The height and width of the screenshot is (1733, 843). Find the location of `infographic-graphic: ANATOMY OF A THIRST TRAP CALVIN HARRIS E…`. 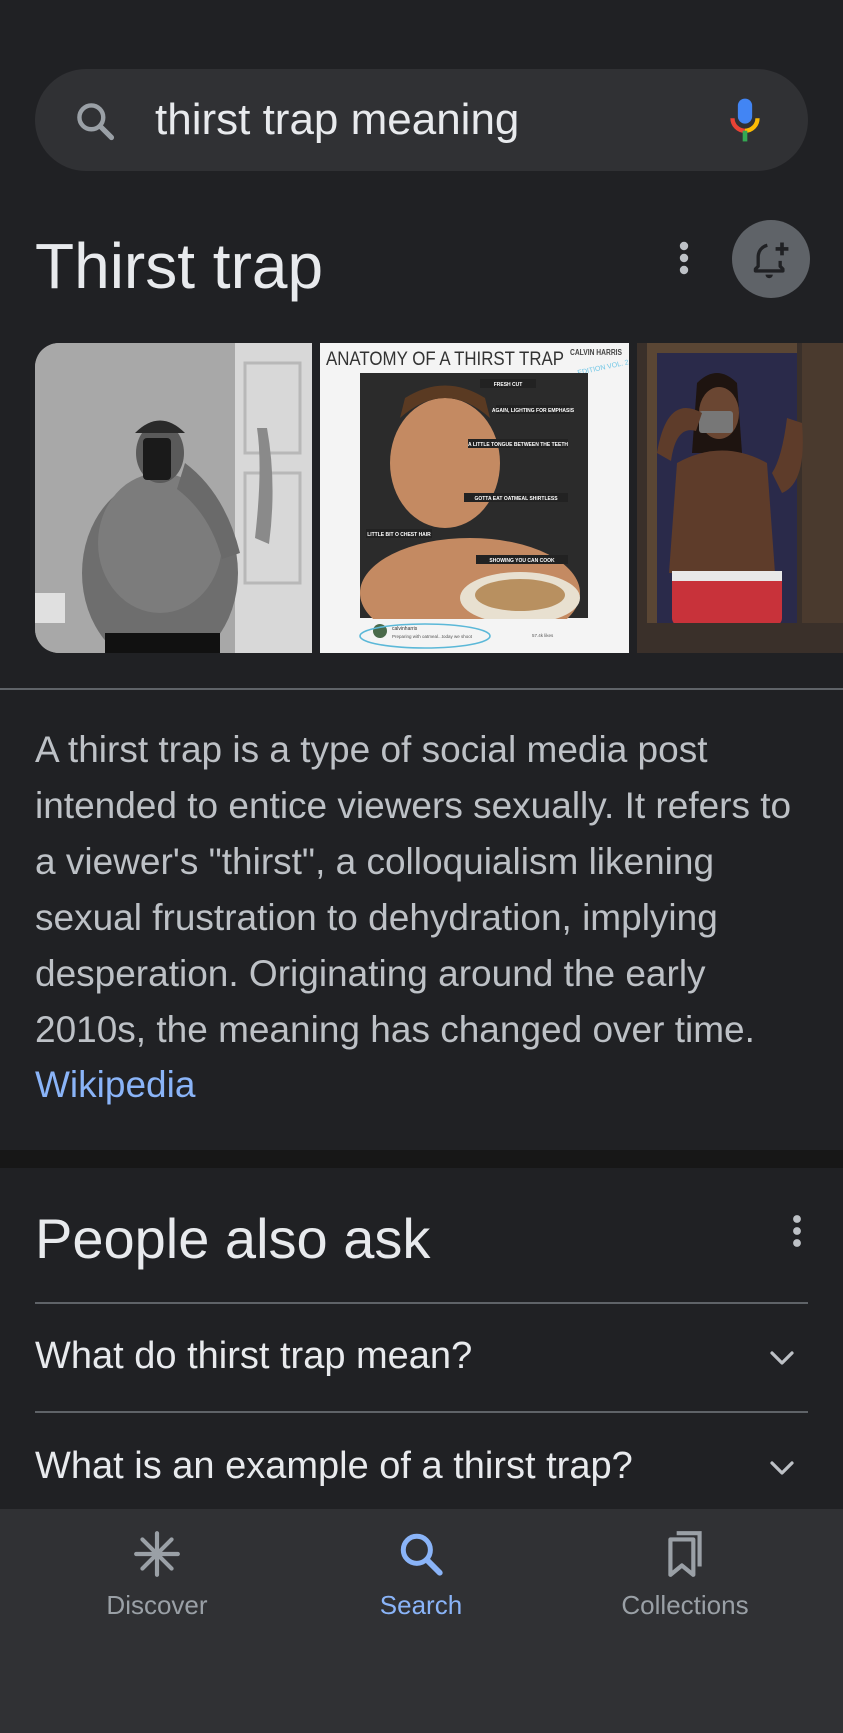

infographic-graphic: ANATOMY OF A THIRST TRAP CALVIN HARRIS E… is located at coordinates (474, 498).